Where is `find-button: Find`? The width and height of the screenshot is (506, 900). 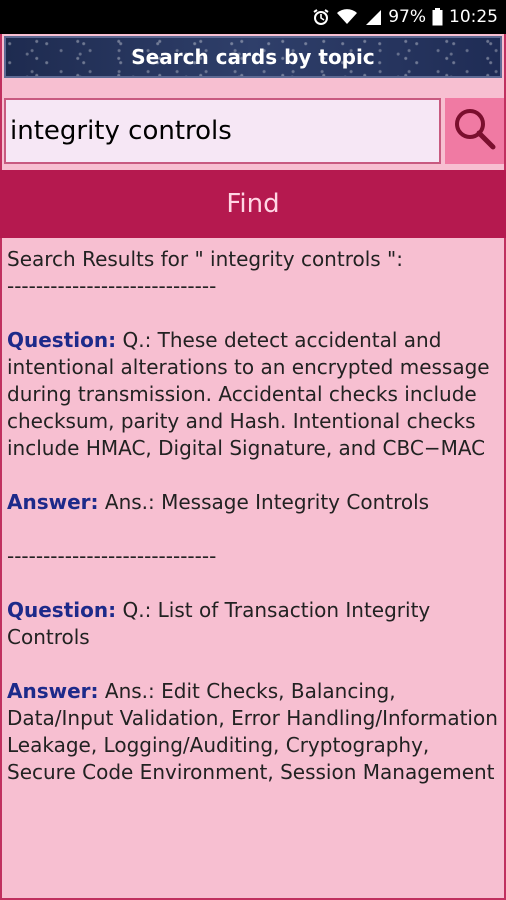 find-button: Find is located at coordinates (253, 204).